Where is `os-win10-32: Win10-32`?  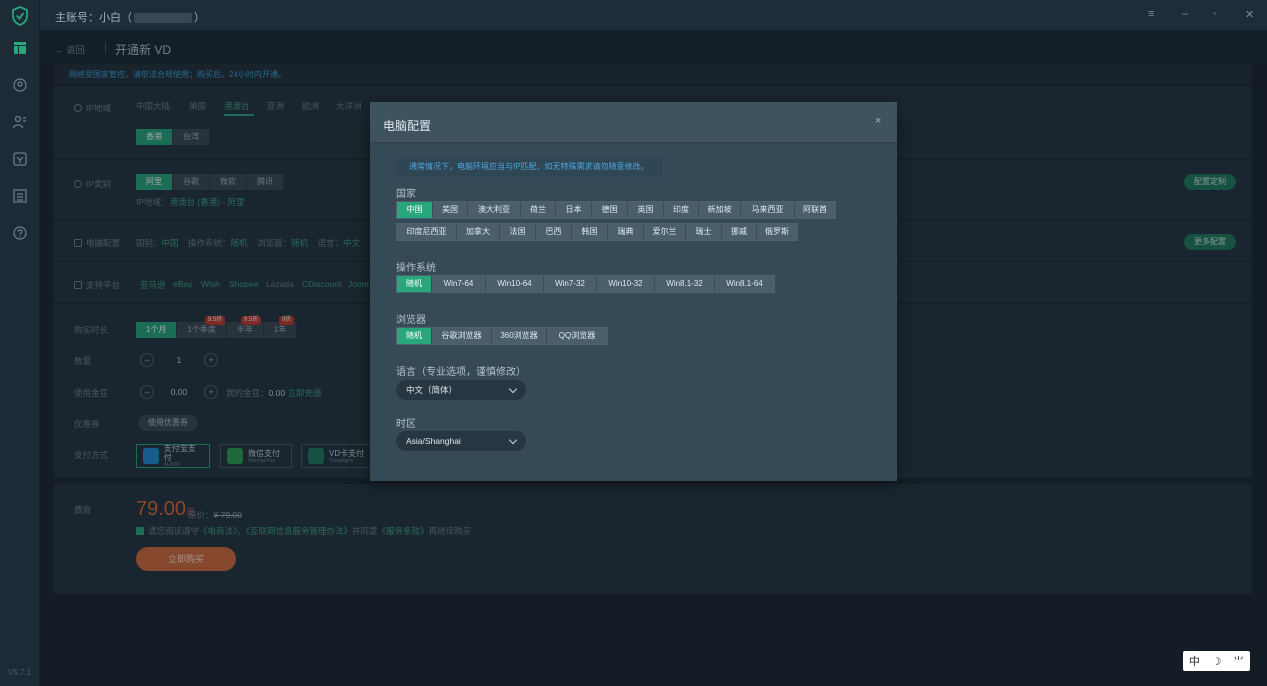 os-win10-32: Win10-32 is located at coordinates (626, 284).